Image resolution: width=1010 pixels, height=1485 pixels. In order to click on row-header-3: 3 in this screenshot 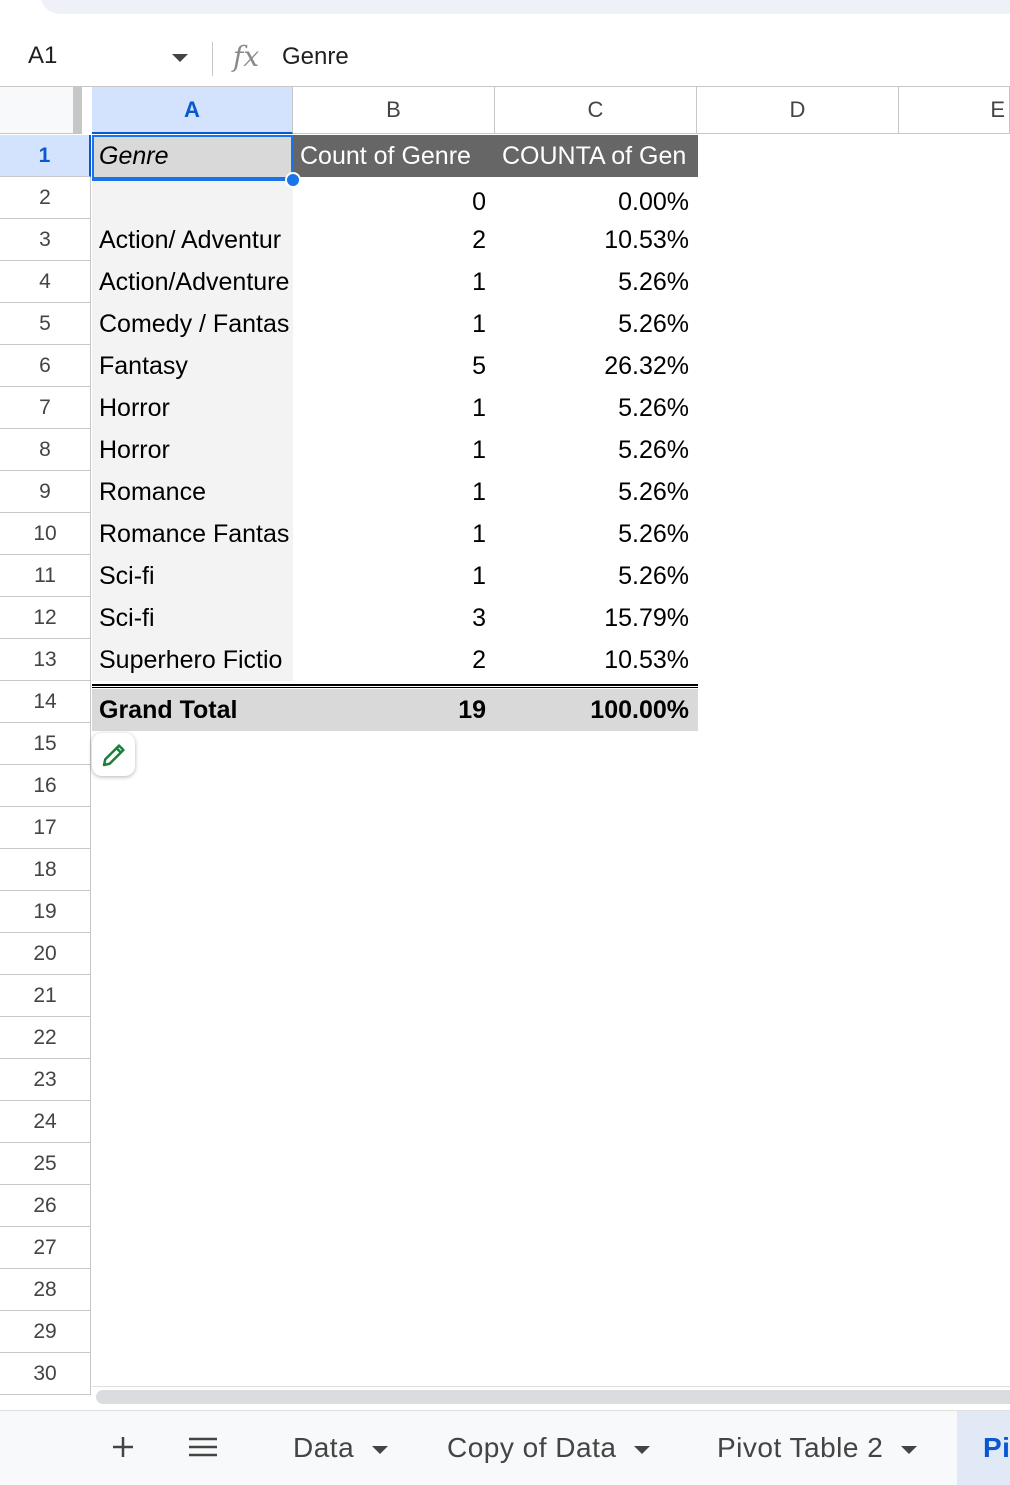, I will do `click(45, 240)`.